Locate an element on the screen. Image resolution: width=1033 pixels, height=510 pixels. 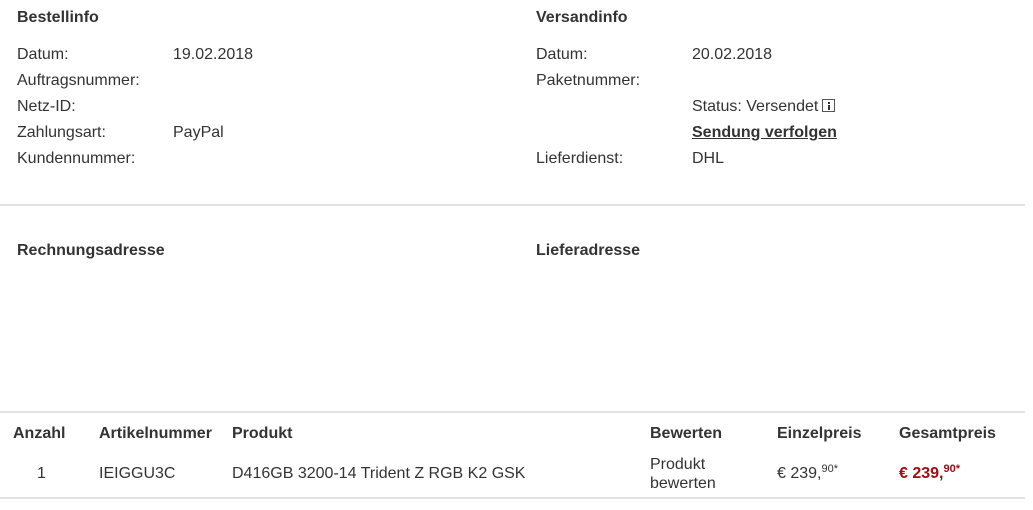
payment-method-value: PayPal is located at coordinates (198, 132).